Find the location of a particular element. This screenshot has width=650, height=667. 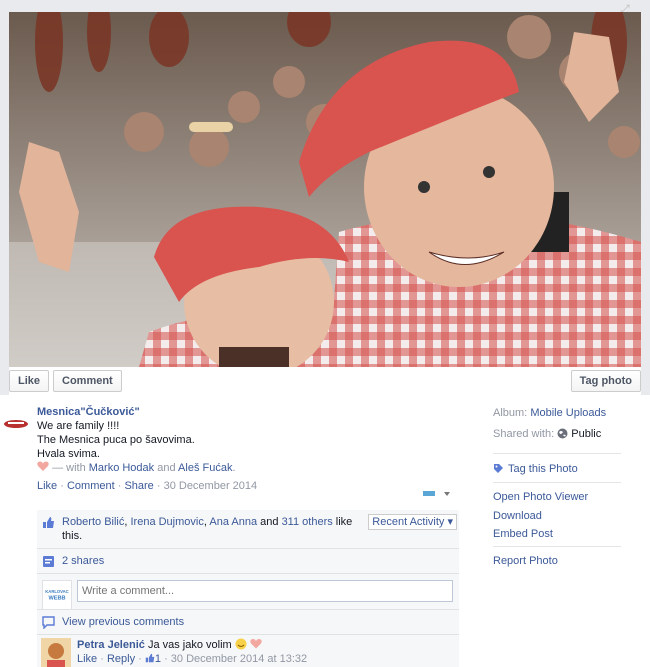

post-with-line: — with Marko Hodak and Aleš Fućak. is located at coordinates (247, 468).